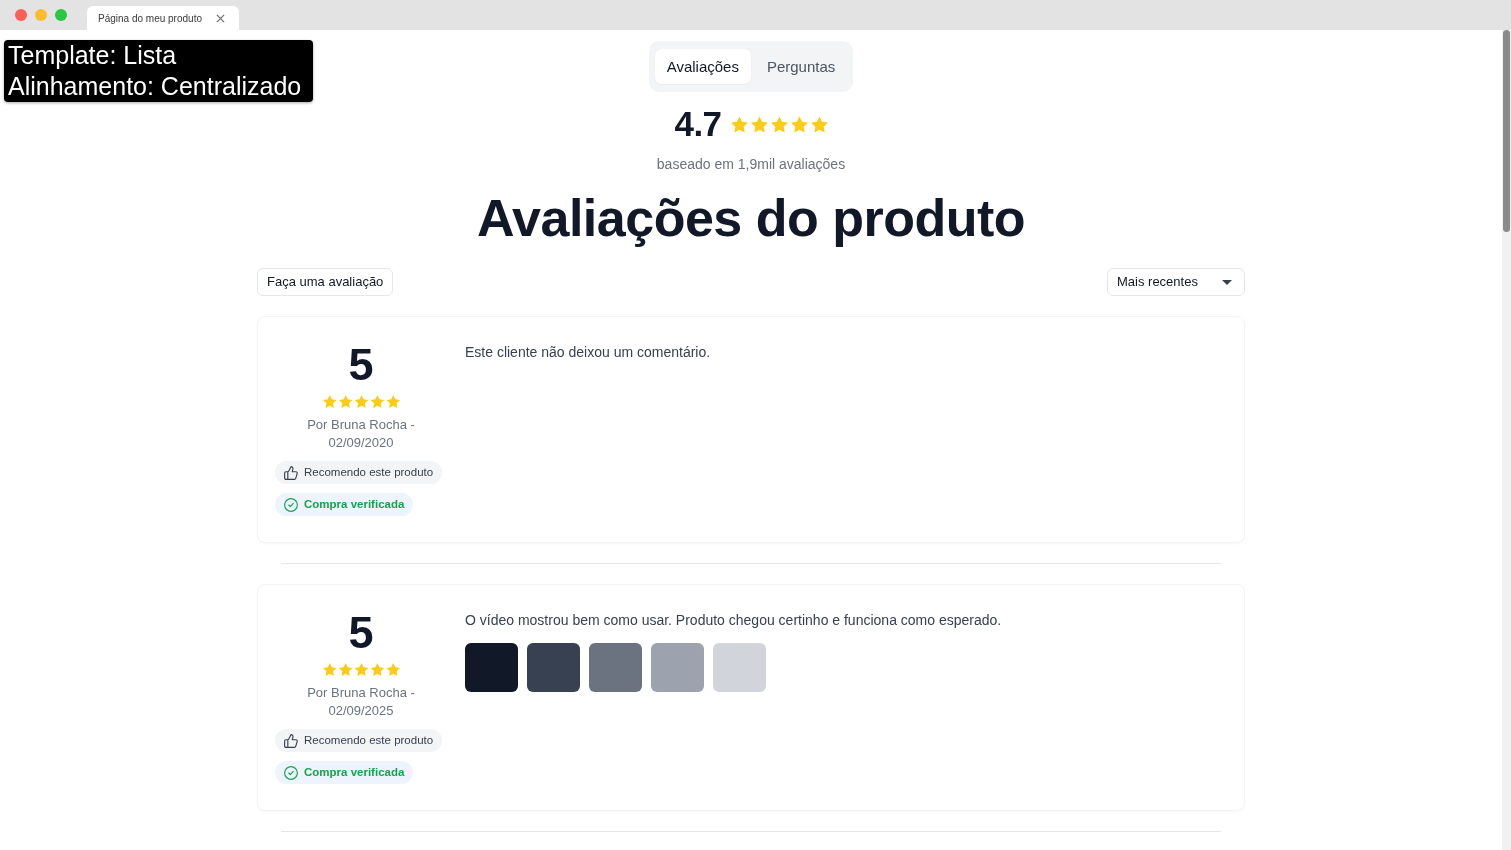 This screenshot has width=1511, height=850. What do you see at coordinates (702, 66) in the screenshot?
I see `tab: Avaliações` at bounding box center [702, 66].